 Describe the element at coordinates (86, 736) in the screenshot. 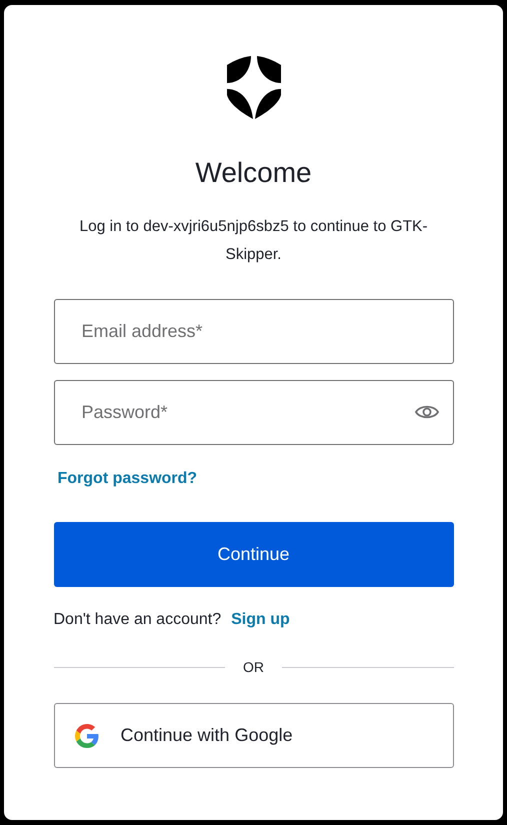

I see `google-g-icon` at that location.